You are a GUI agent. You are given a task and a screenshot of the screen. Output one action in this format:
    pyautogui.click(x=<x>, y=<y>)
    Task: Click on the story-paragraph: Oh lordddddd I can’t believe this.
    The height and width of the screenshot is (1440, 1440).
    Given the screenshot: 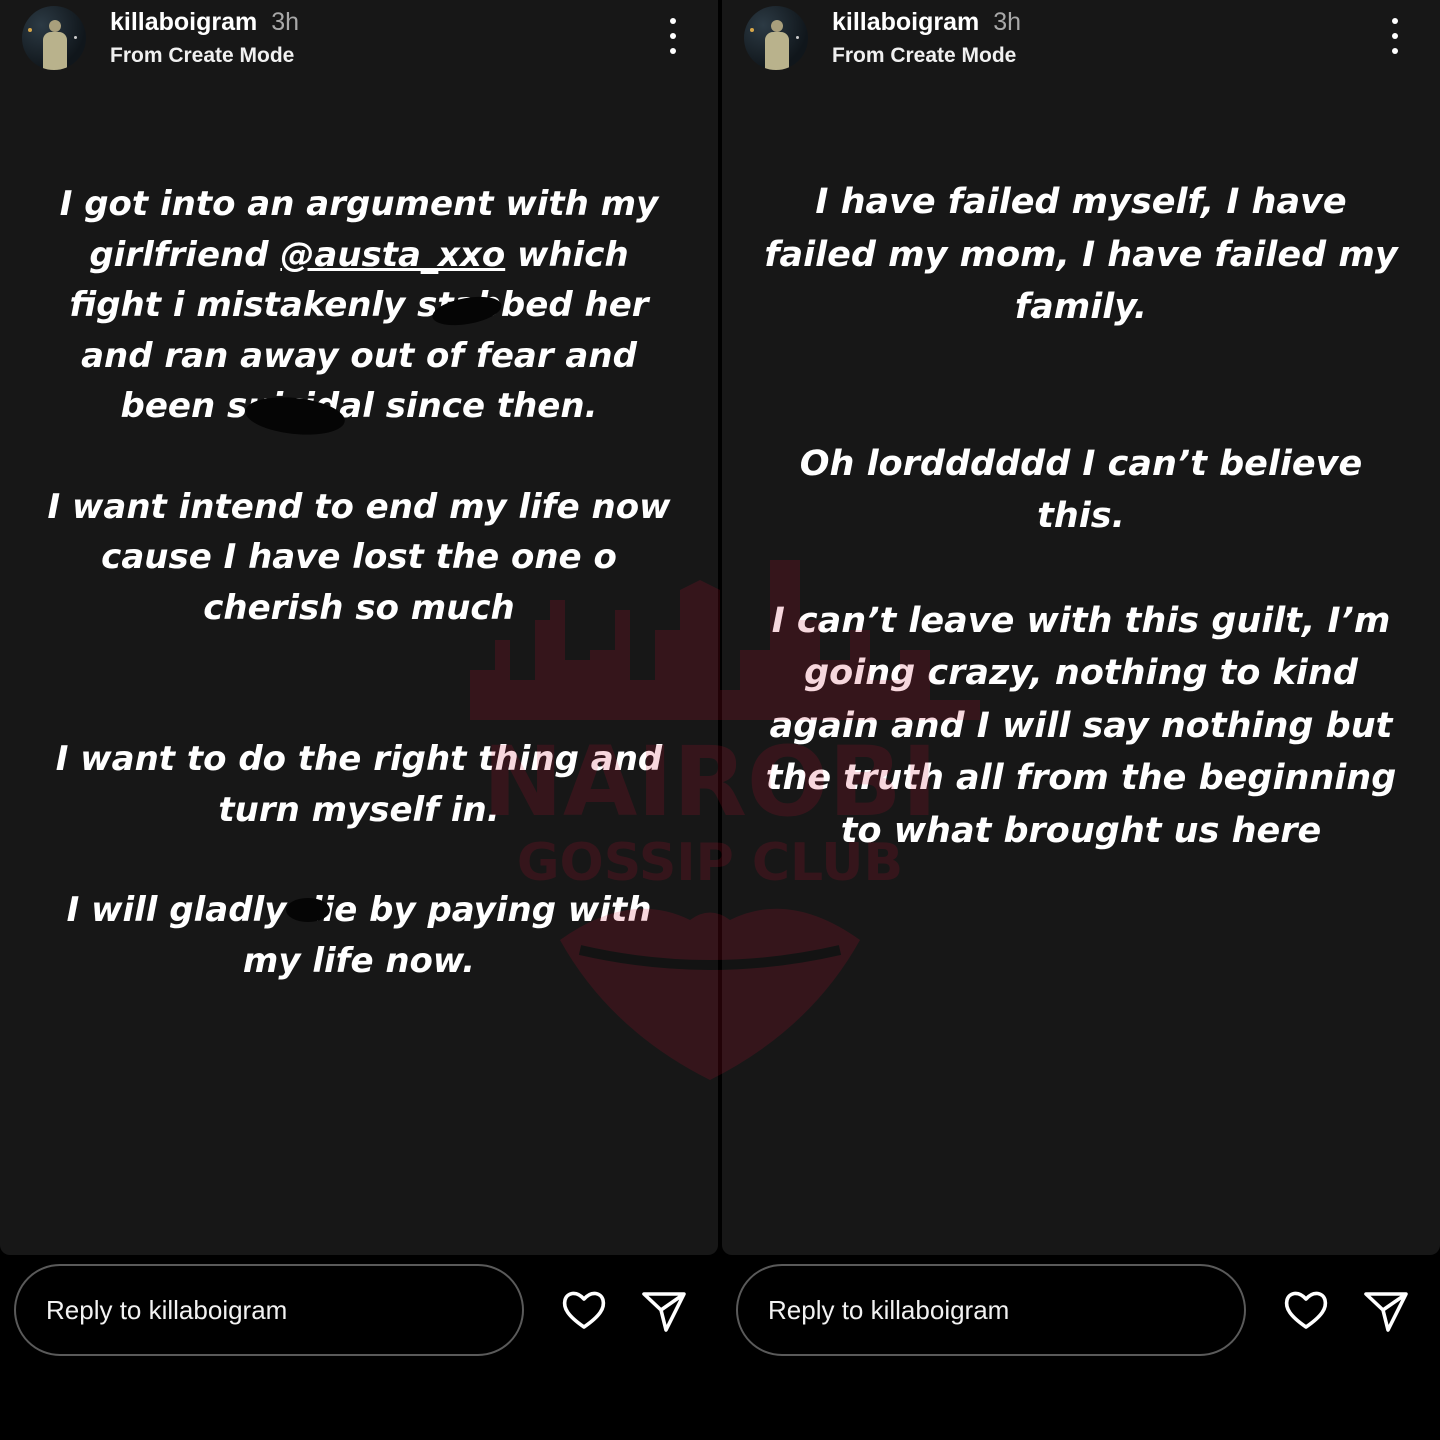 What is the action you would take?
    pyautogui.click(x=1081, y=490)
    